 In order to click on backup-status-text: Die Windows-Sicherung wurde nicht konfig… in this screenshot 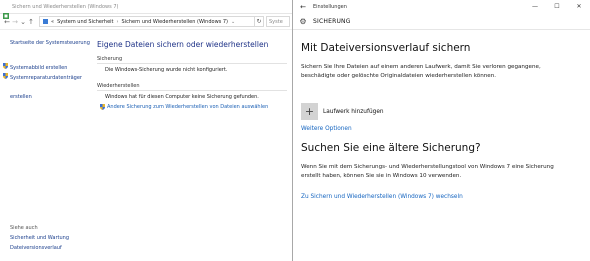, I will do `click(166, 70)`.